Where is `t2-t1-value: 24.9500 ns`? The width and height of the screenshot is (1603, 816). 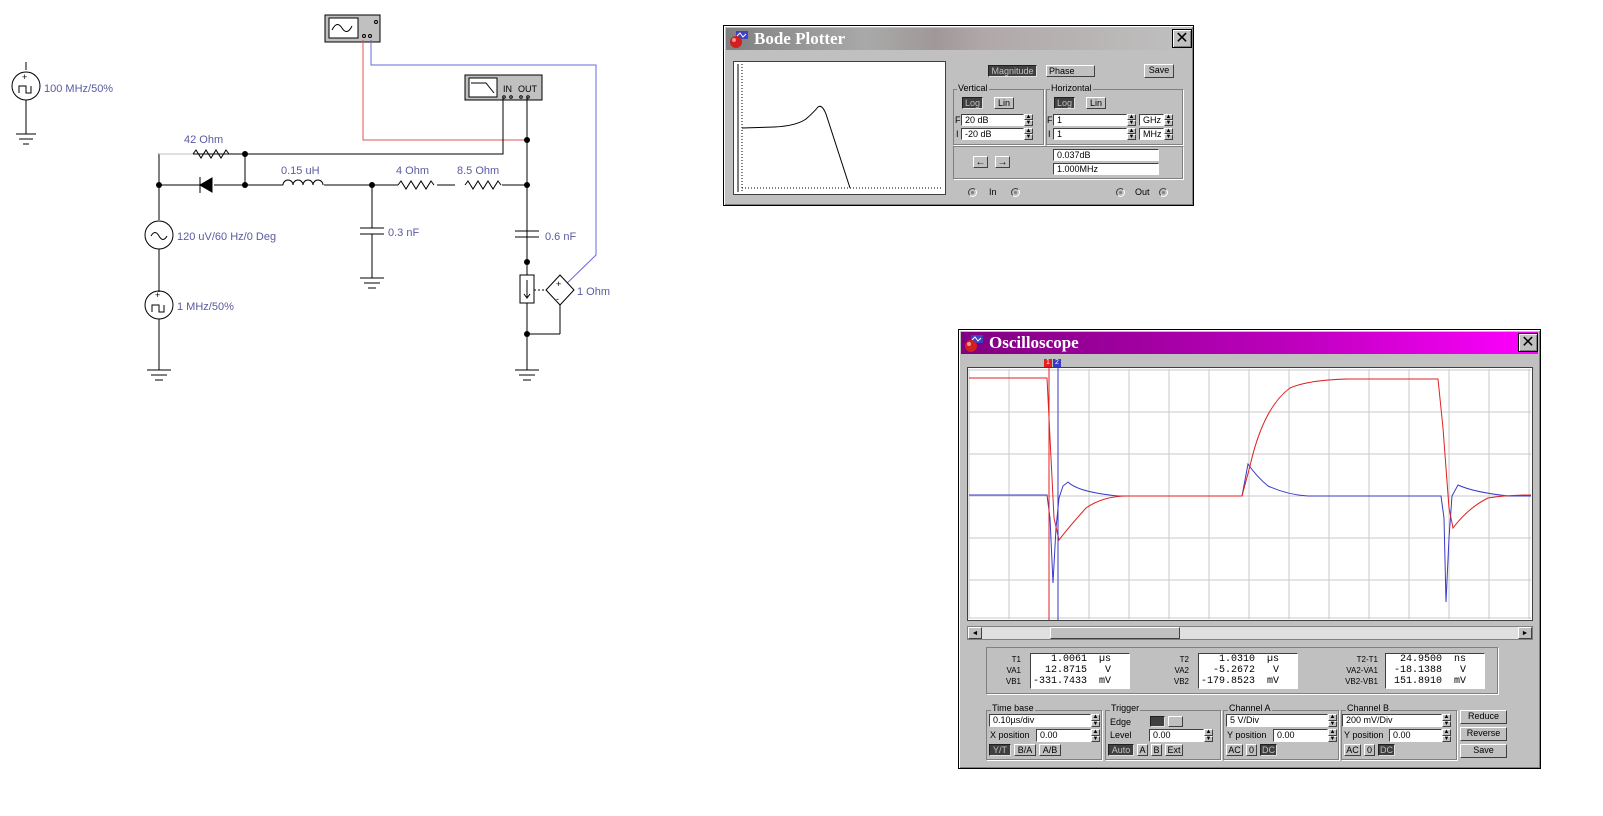 t2-t1-value: 24.9500 ns is located at coordinates (1427, 659).